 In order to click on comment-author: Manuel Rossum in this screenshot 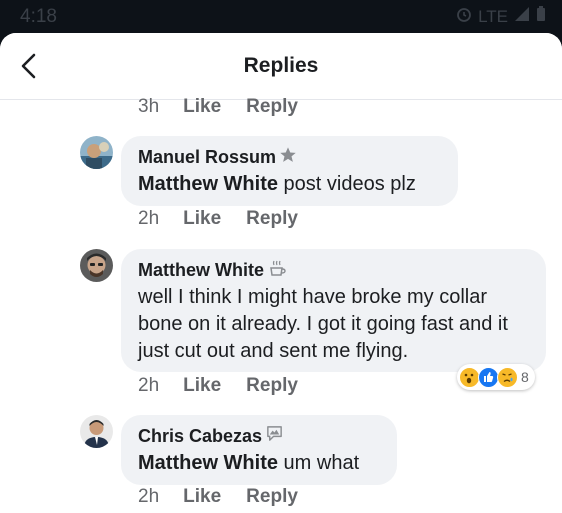, I will do `click(290, 157)`.